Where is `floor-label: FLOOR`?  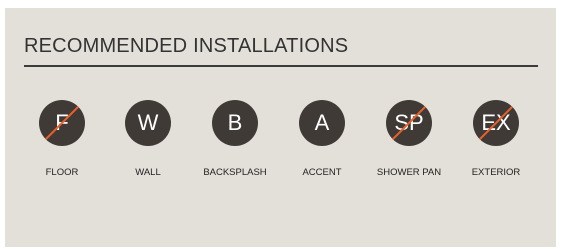 floor-label: FLOOR is located at coordinates (62, 172).